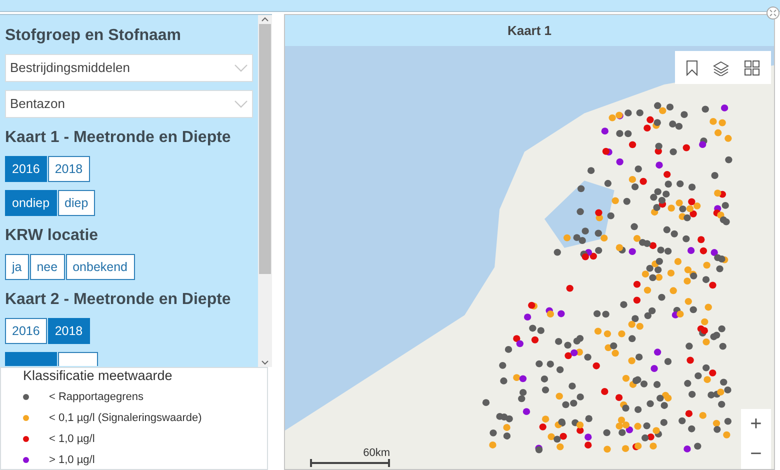  What do you see at coordinates (100, 267) in the screenshot?
I see `toggle-button: onbekend` at bounding box center [100, 267].